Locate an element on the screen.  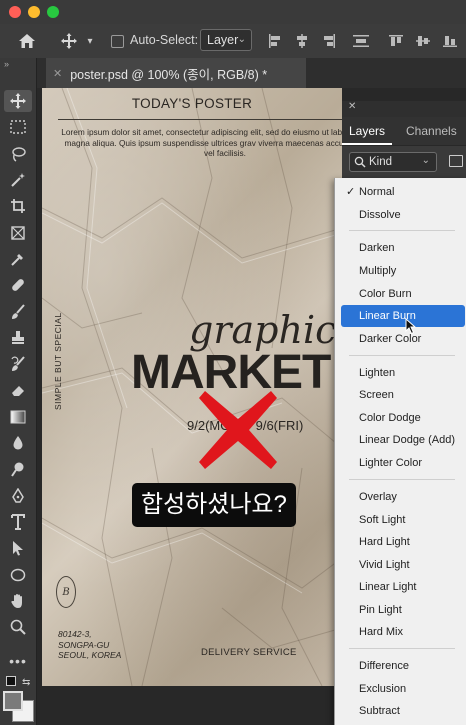
close-window-button is located at coordinates (15, 12).